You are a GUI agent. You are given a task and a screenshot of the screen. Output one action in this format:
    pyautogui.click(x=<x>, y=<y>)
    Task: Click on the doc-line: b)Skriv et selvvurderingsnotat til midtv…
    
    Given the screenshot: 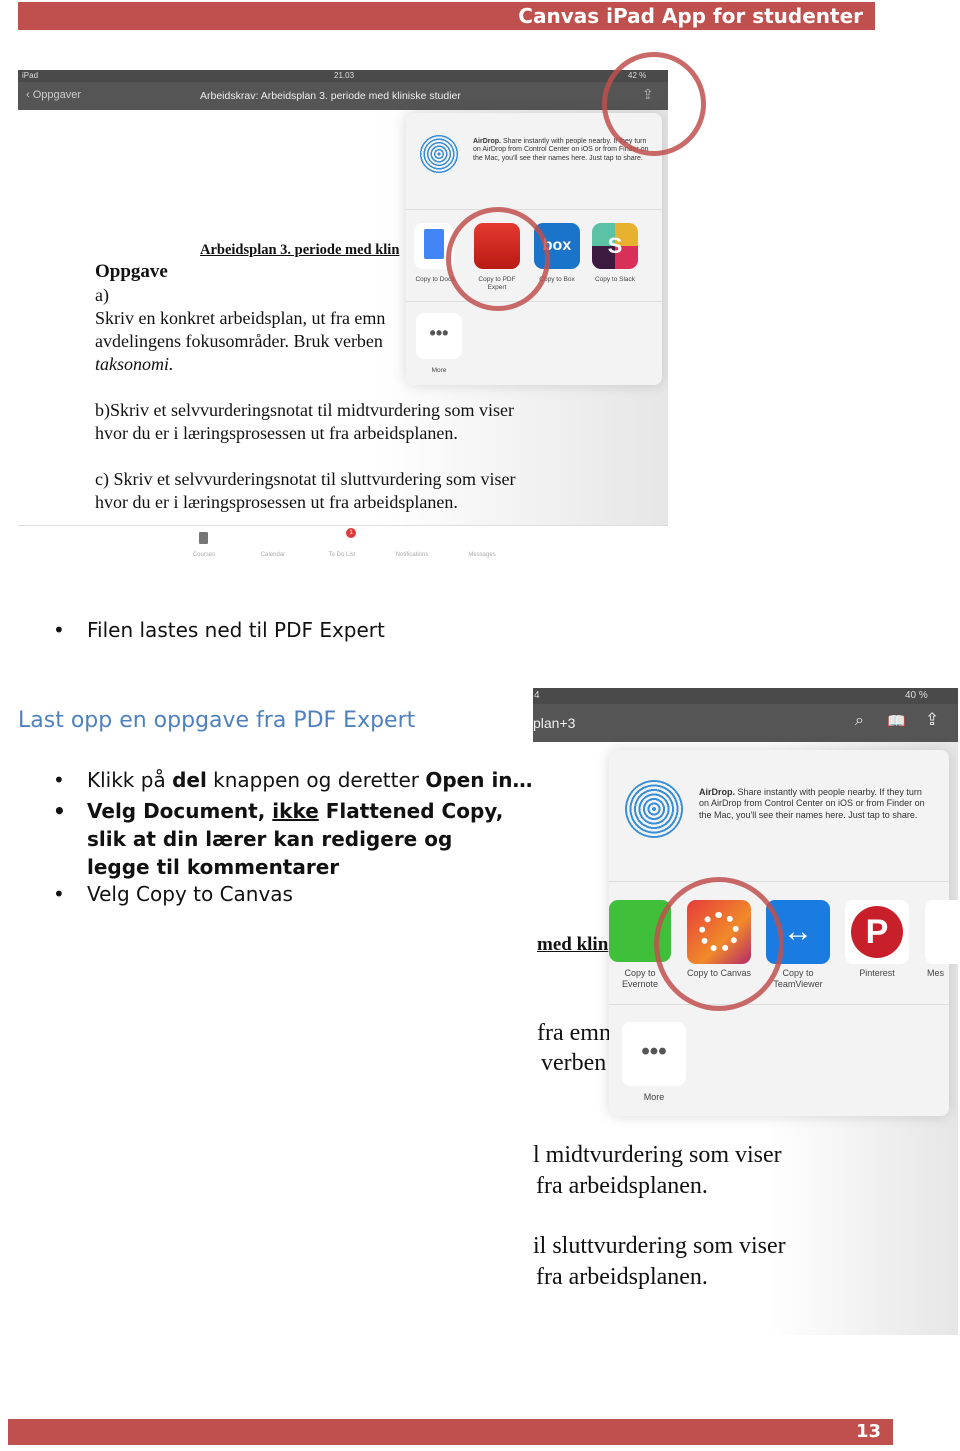 What is the action you would take?
    pyautogui.click(x=304, y=410)
    